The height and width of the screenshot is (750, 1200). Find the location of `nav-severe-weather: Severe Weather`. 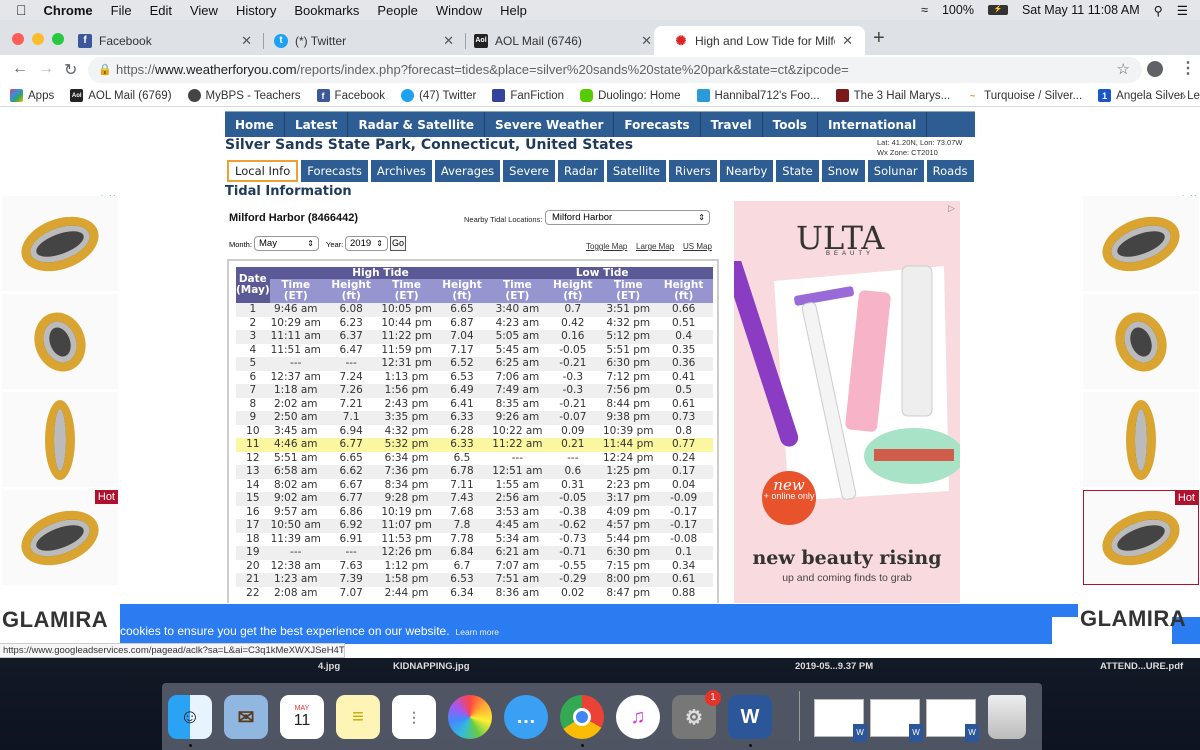

nav-severe-weather: Severe Weather is located at coordinates (550, 124).